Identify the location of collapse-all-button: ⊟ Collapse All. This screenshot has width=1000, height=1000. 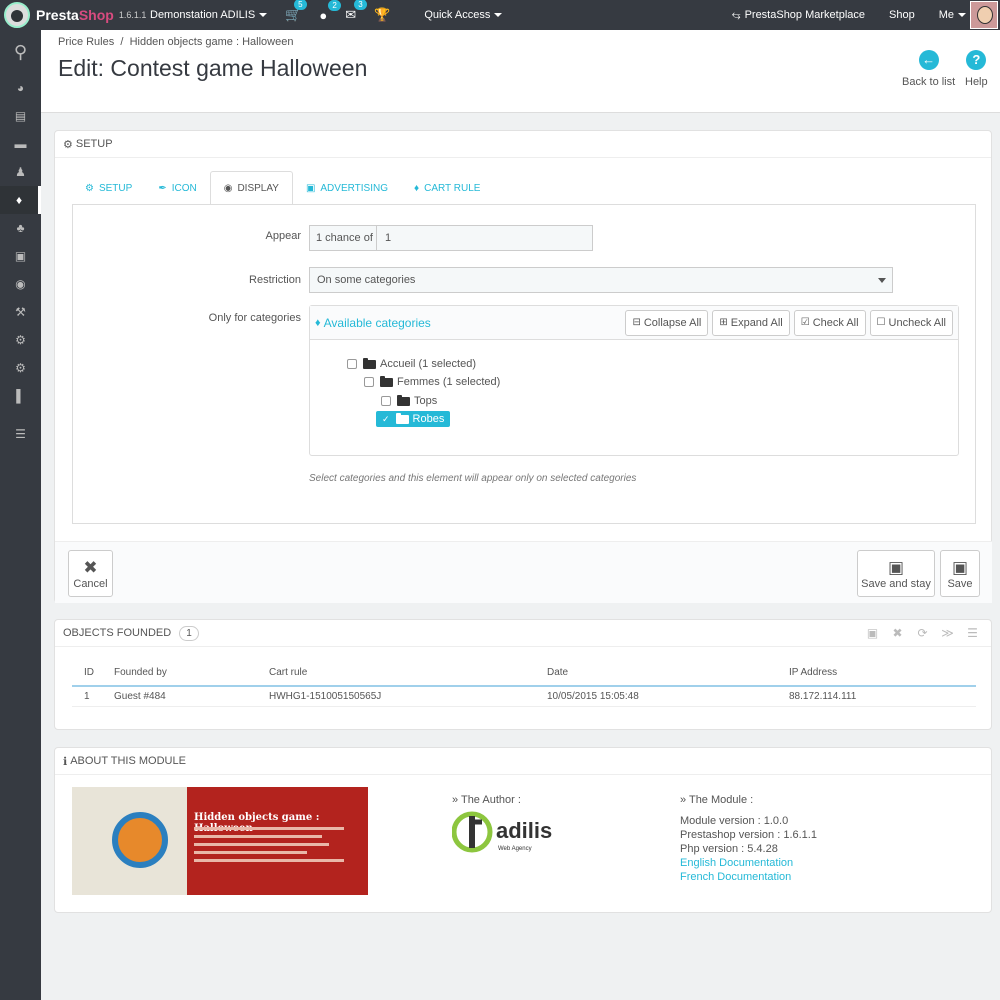
(667, 322).